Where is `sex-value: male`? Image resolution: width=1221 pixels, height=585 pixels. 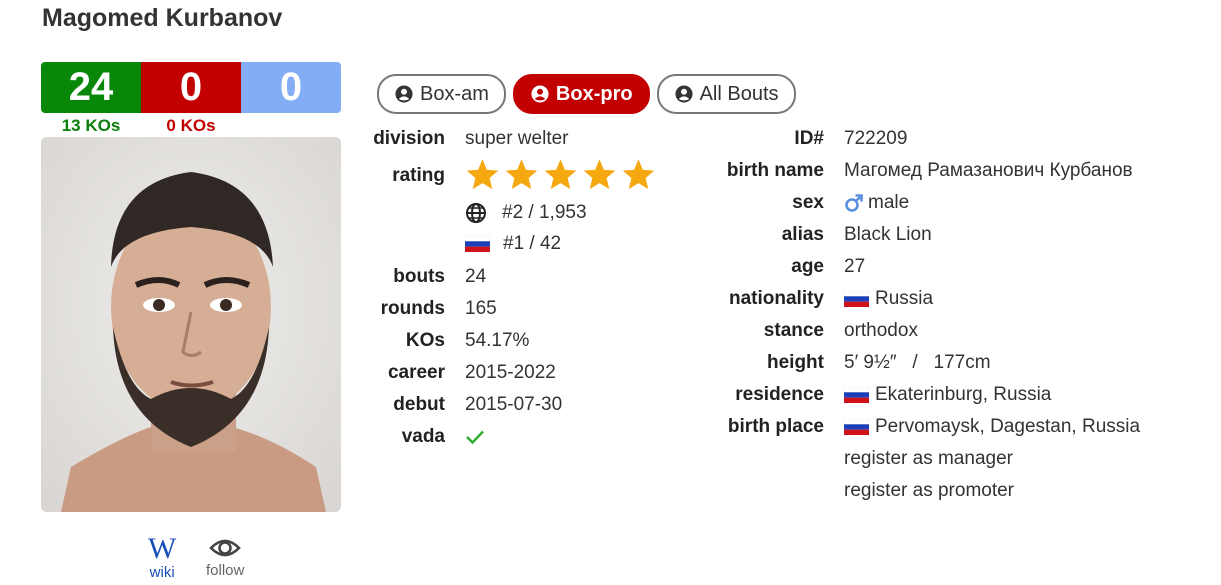 sex-value: male is located at coordinates (889, 202).